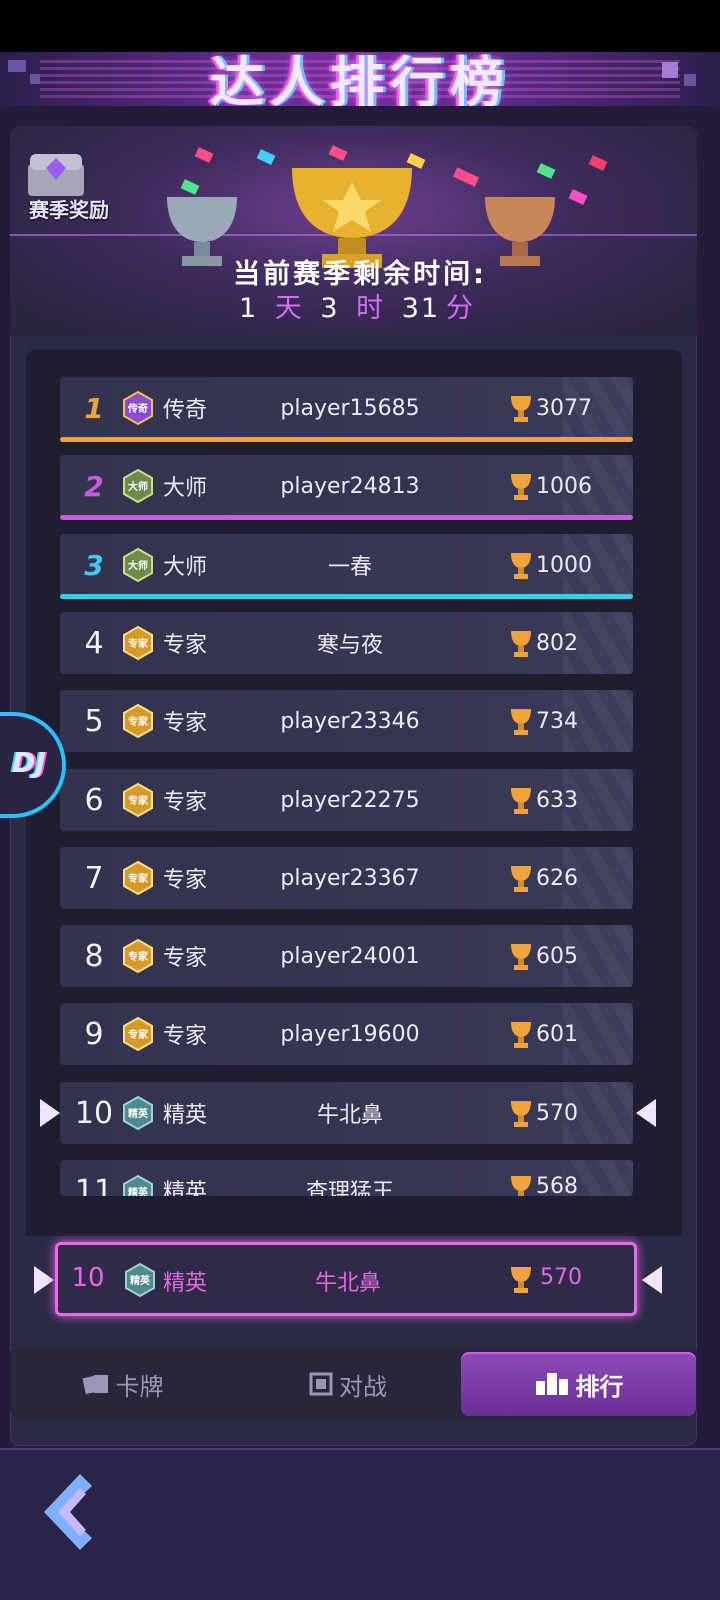 Image resolution: width=720 pixels, height=1600 pixels. I want to click on player-name: 寒与夜, so click(349, 645).